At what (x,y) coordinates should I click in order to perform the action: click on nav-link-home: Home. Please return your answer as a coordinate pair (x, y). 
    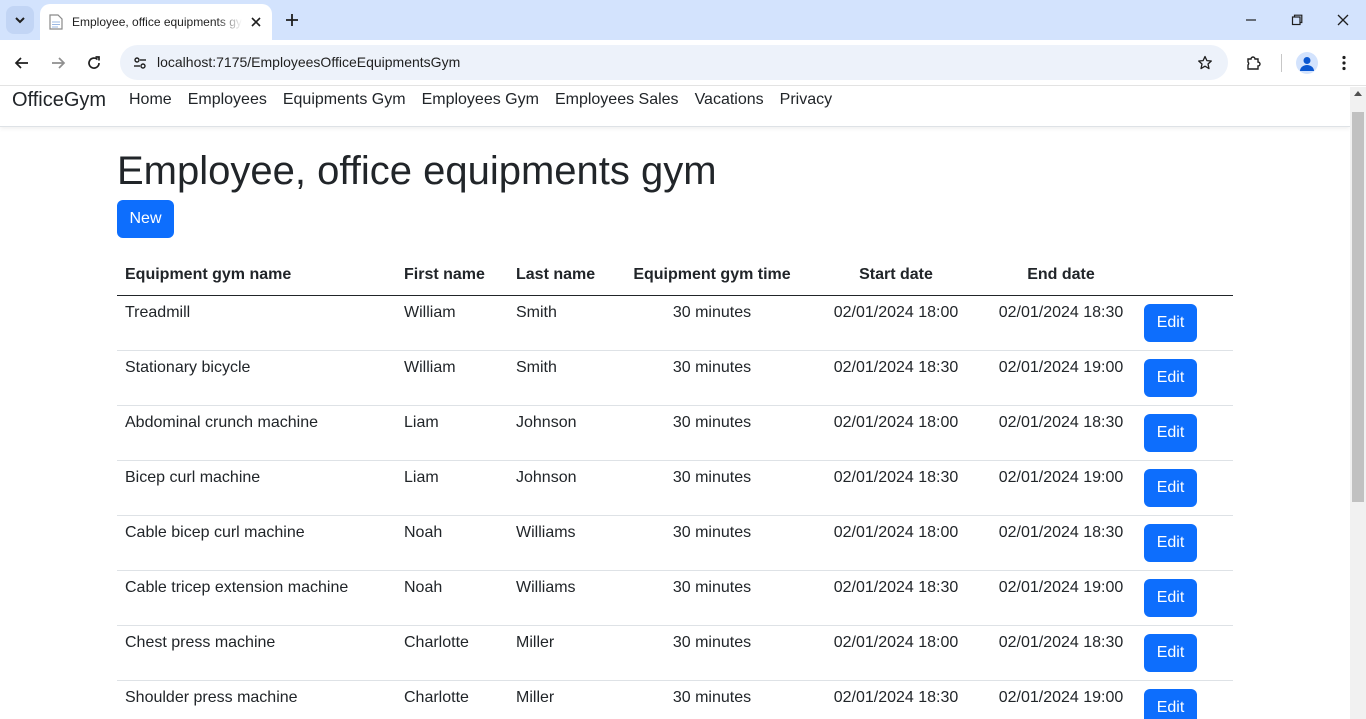
    Looking at the image, I should click on (150, 100).